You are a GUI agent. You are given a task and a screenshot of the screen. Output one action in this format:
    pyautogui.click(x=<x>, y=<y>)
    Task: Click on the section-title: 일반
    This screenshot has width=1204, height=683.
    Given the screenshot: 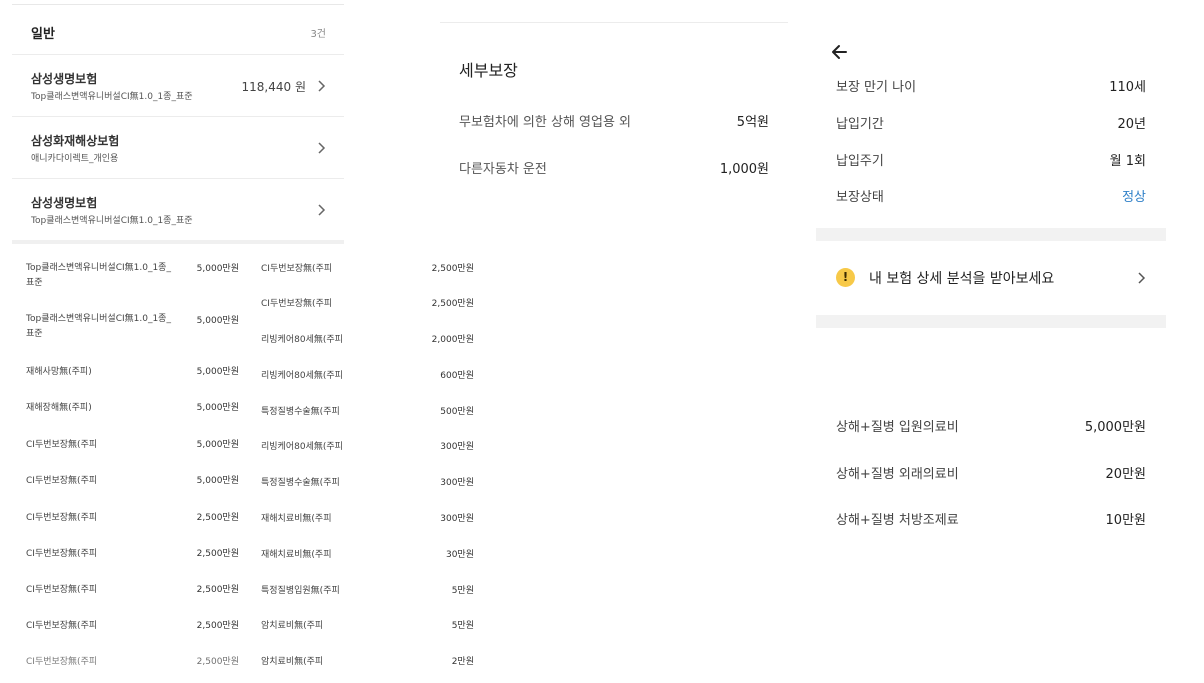 What is the action you would take?
    pyautogui.click(x=43, y=34)
    